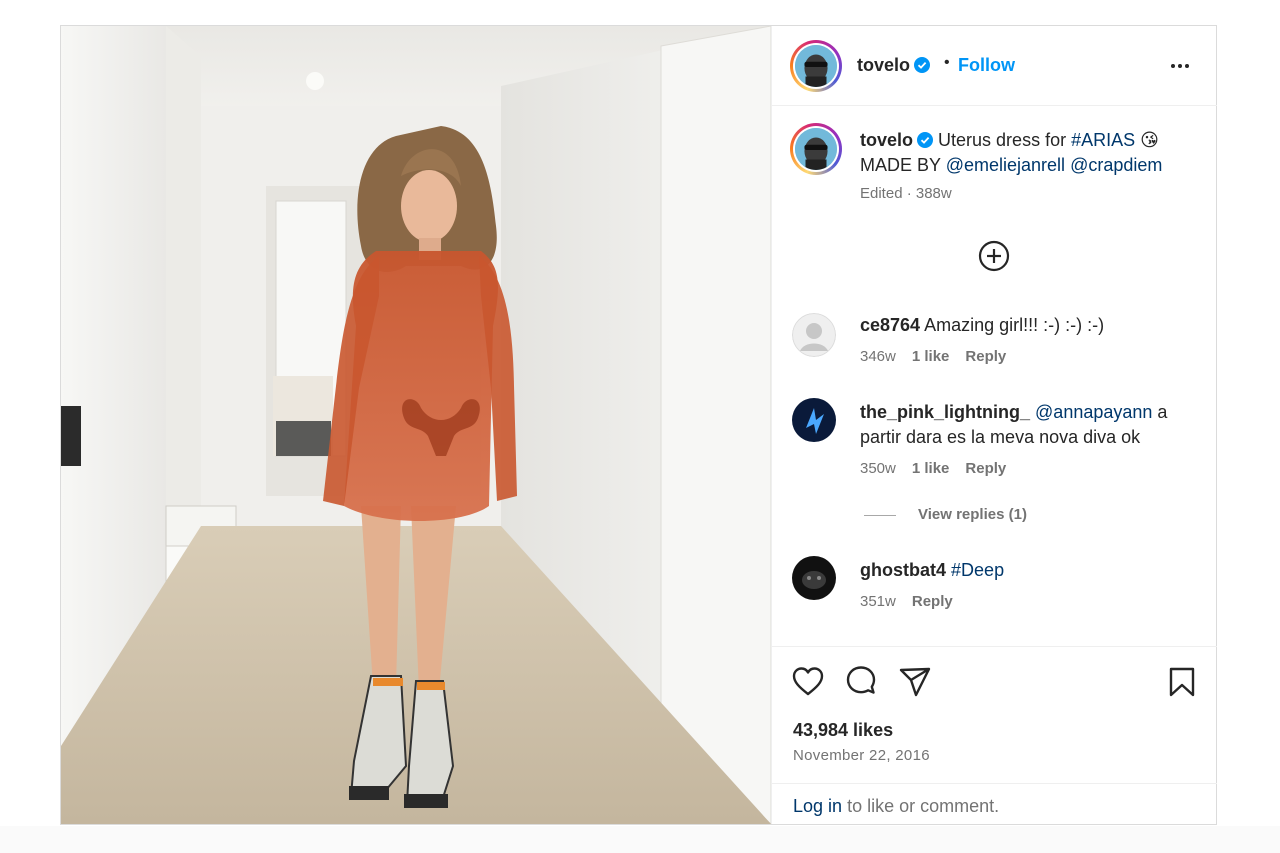 The width and height of the screenshot is (1280, 853). Describe the element at coordinates (915, 682) in the screenshot. I see `share-icon` at that location.